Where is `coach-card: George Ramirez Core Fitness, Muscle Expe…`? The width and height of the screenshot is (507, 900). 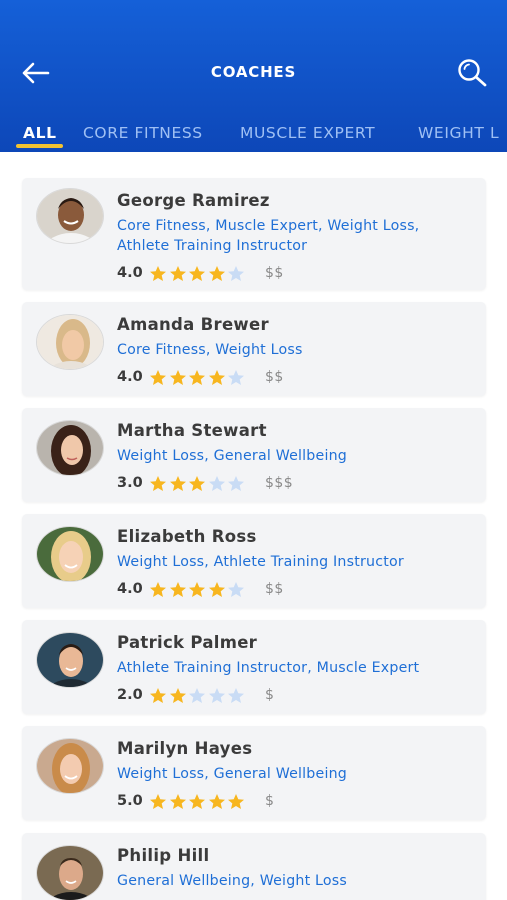
coach-card: George Ramirez Core Fitness, Muscle Expe… is located at coordinates (254, 234).